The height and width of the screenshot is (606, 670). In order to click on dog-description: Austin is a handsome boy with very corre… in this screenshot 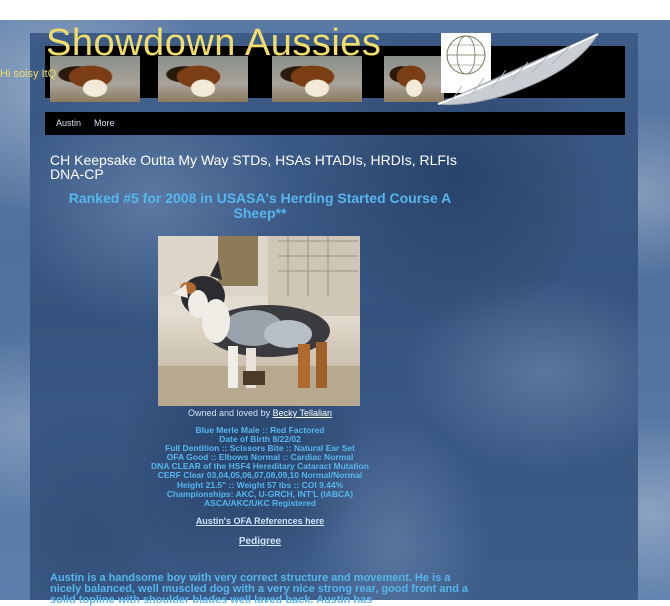, I will do `click(259, 589)`.